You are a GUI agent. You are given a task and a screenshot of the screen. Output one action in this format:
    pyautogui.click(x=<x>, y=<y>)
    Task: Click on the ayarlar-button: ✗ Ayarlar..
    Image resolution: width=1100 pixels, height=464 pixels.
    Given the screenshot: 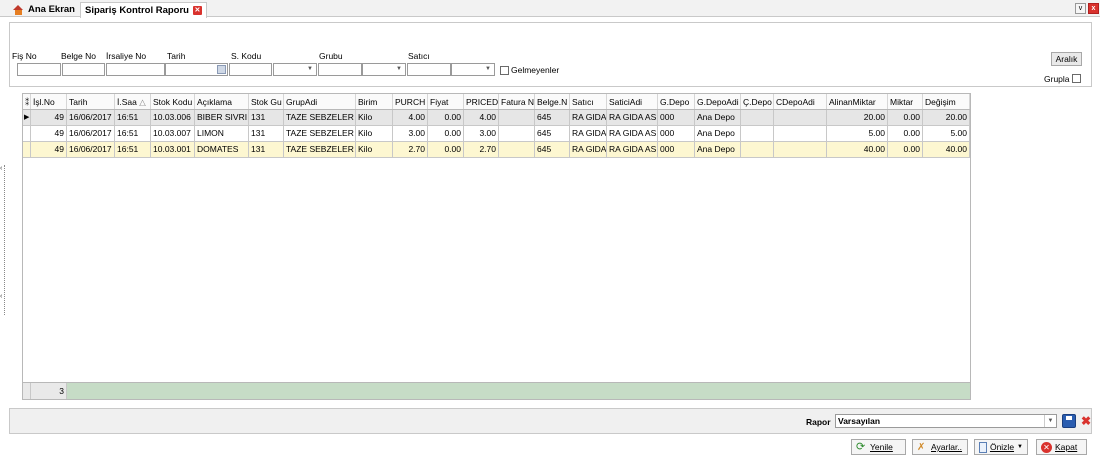 What is the action you would take?
    pyautogui.click(x=940, y=447)
    